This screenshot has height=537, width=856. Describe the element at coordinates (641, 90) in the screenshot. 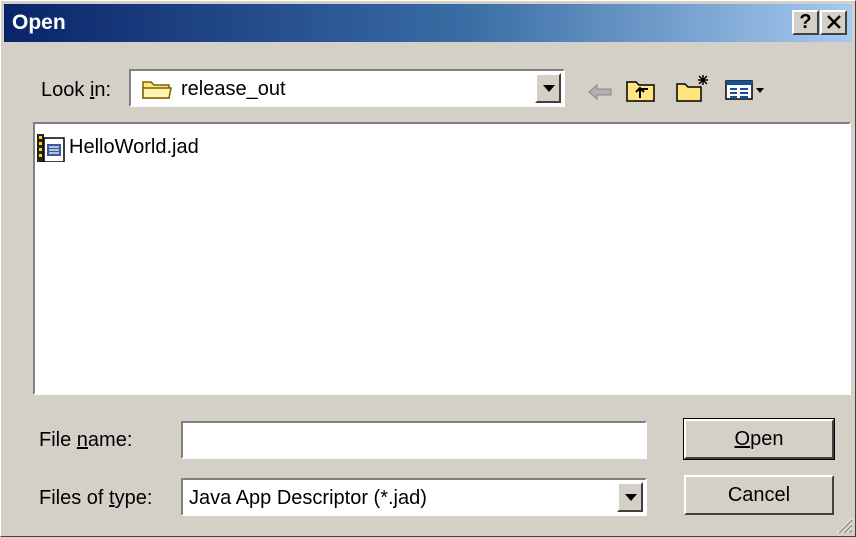

I see `up-one-level-icon` at that location.